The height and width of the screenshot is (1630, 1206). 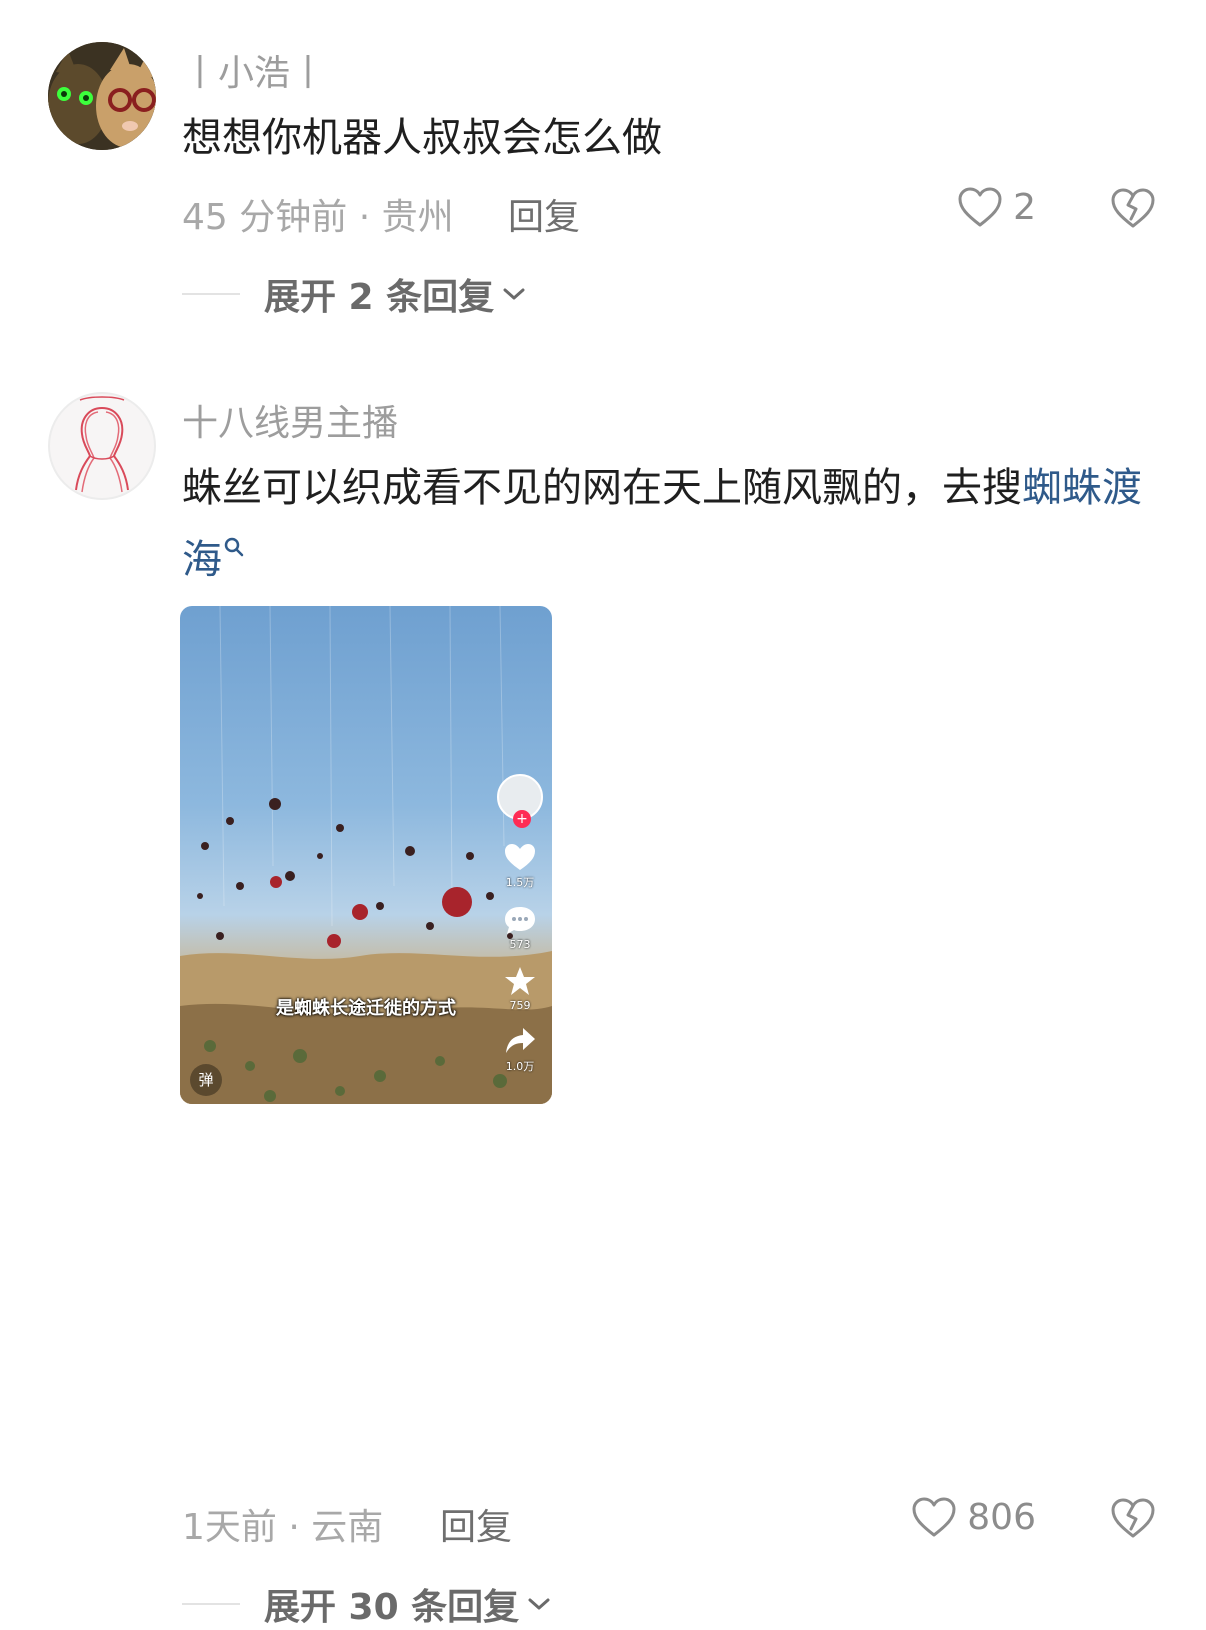 I want to click on video-favorite-icon, so click(x=520, y=981).